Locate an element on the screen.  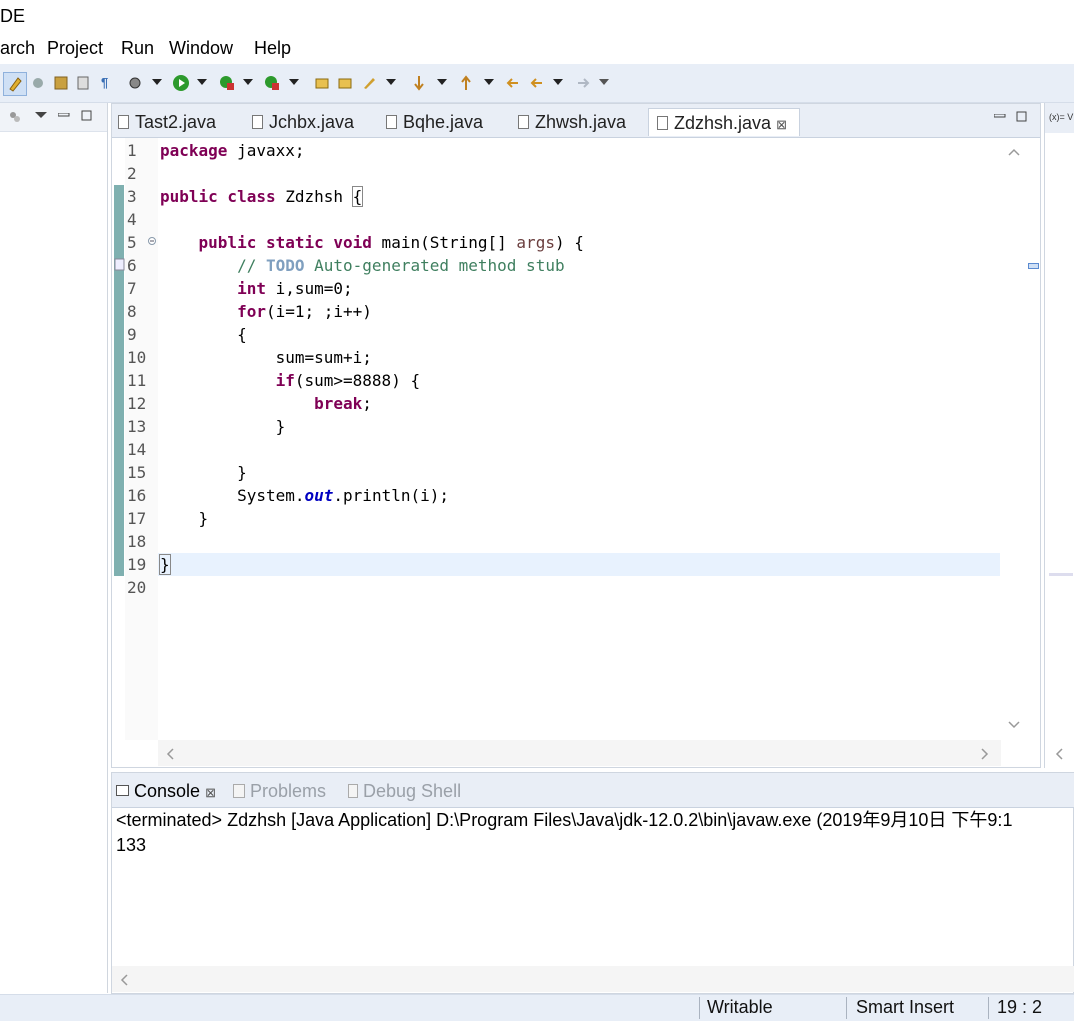
debug-dropdown-icon is located at coordinates (157, 83).